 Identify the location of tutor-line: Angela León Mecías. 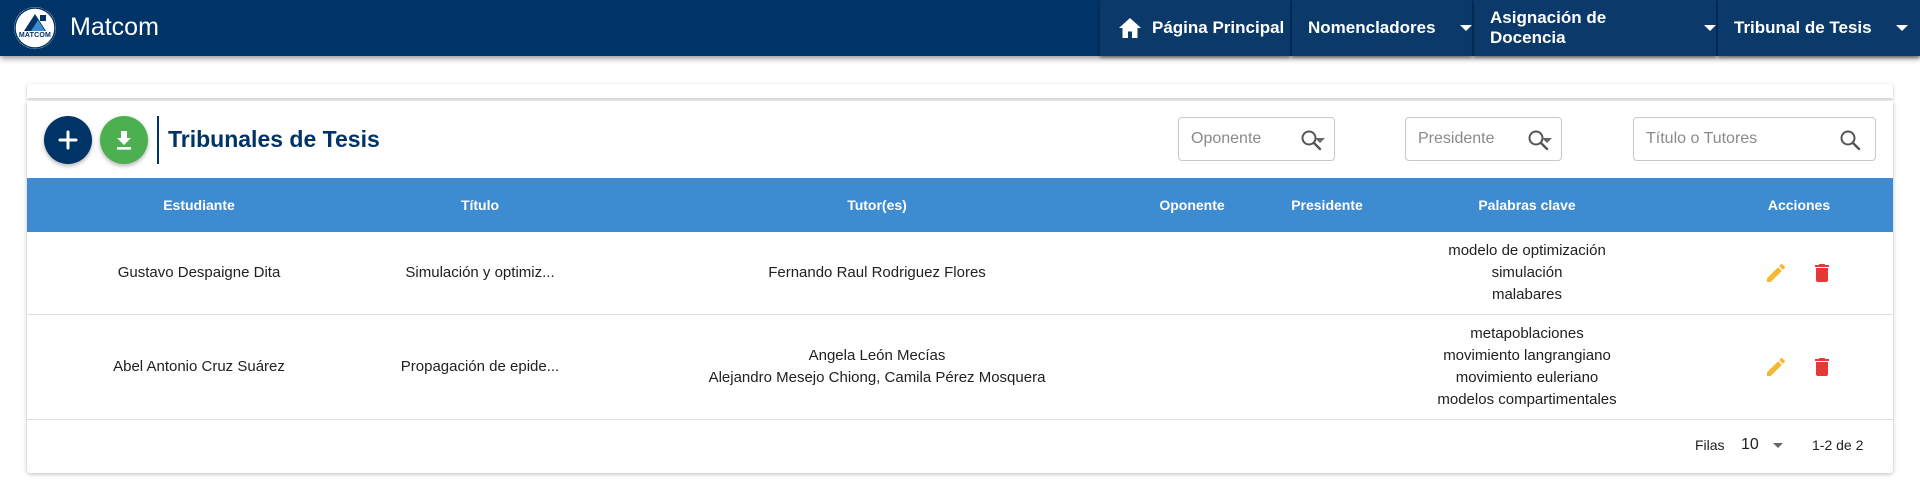
(877, 355).